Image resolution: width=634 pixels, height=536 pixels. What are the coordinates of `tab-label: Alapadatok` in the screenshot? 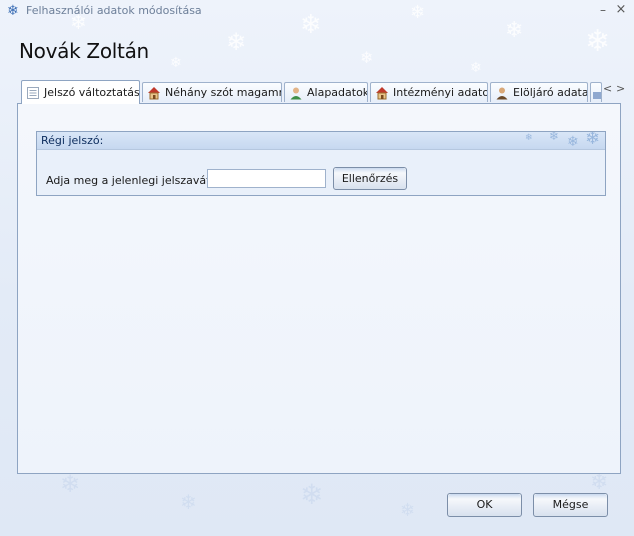 It's located at (337, 92).